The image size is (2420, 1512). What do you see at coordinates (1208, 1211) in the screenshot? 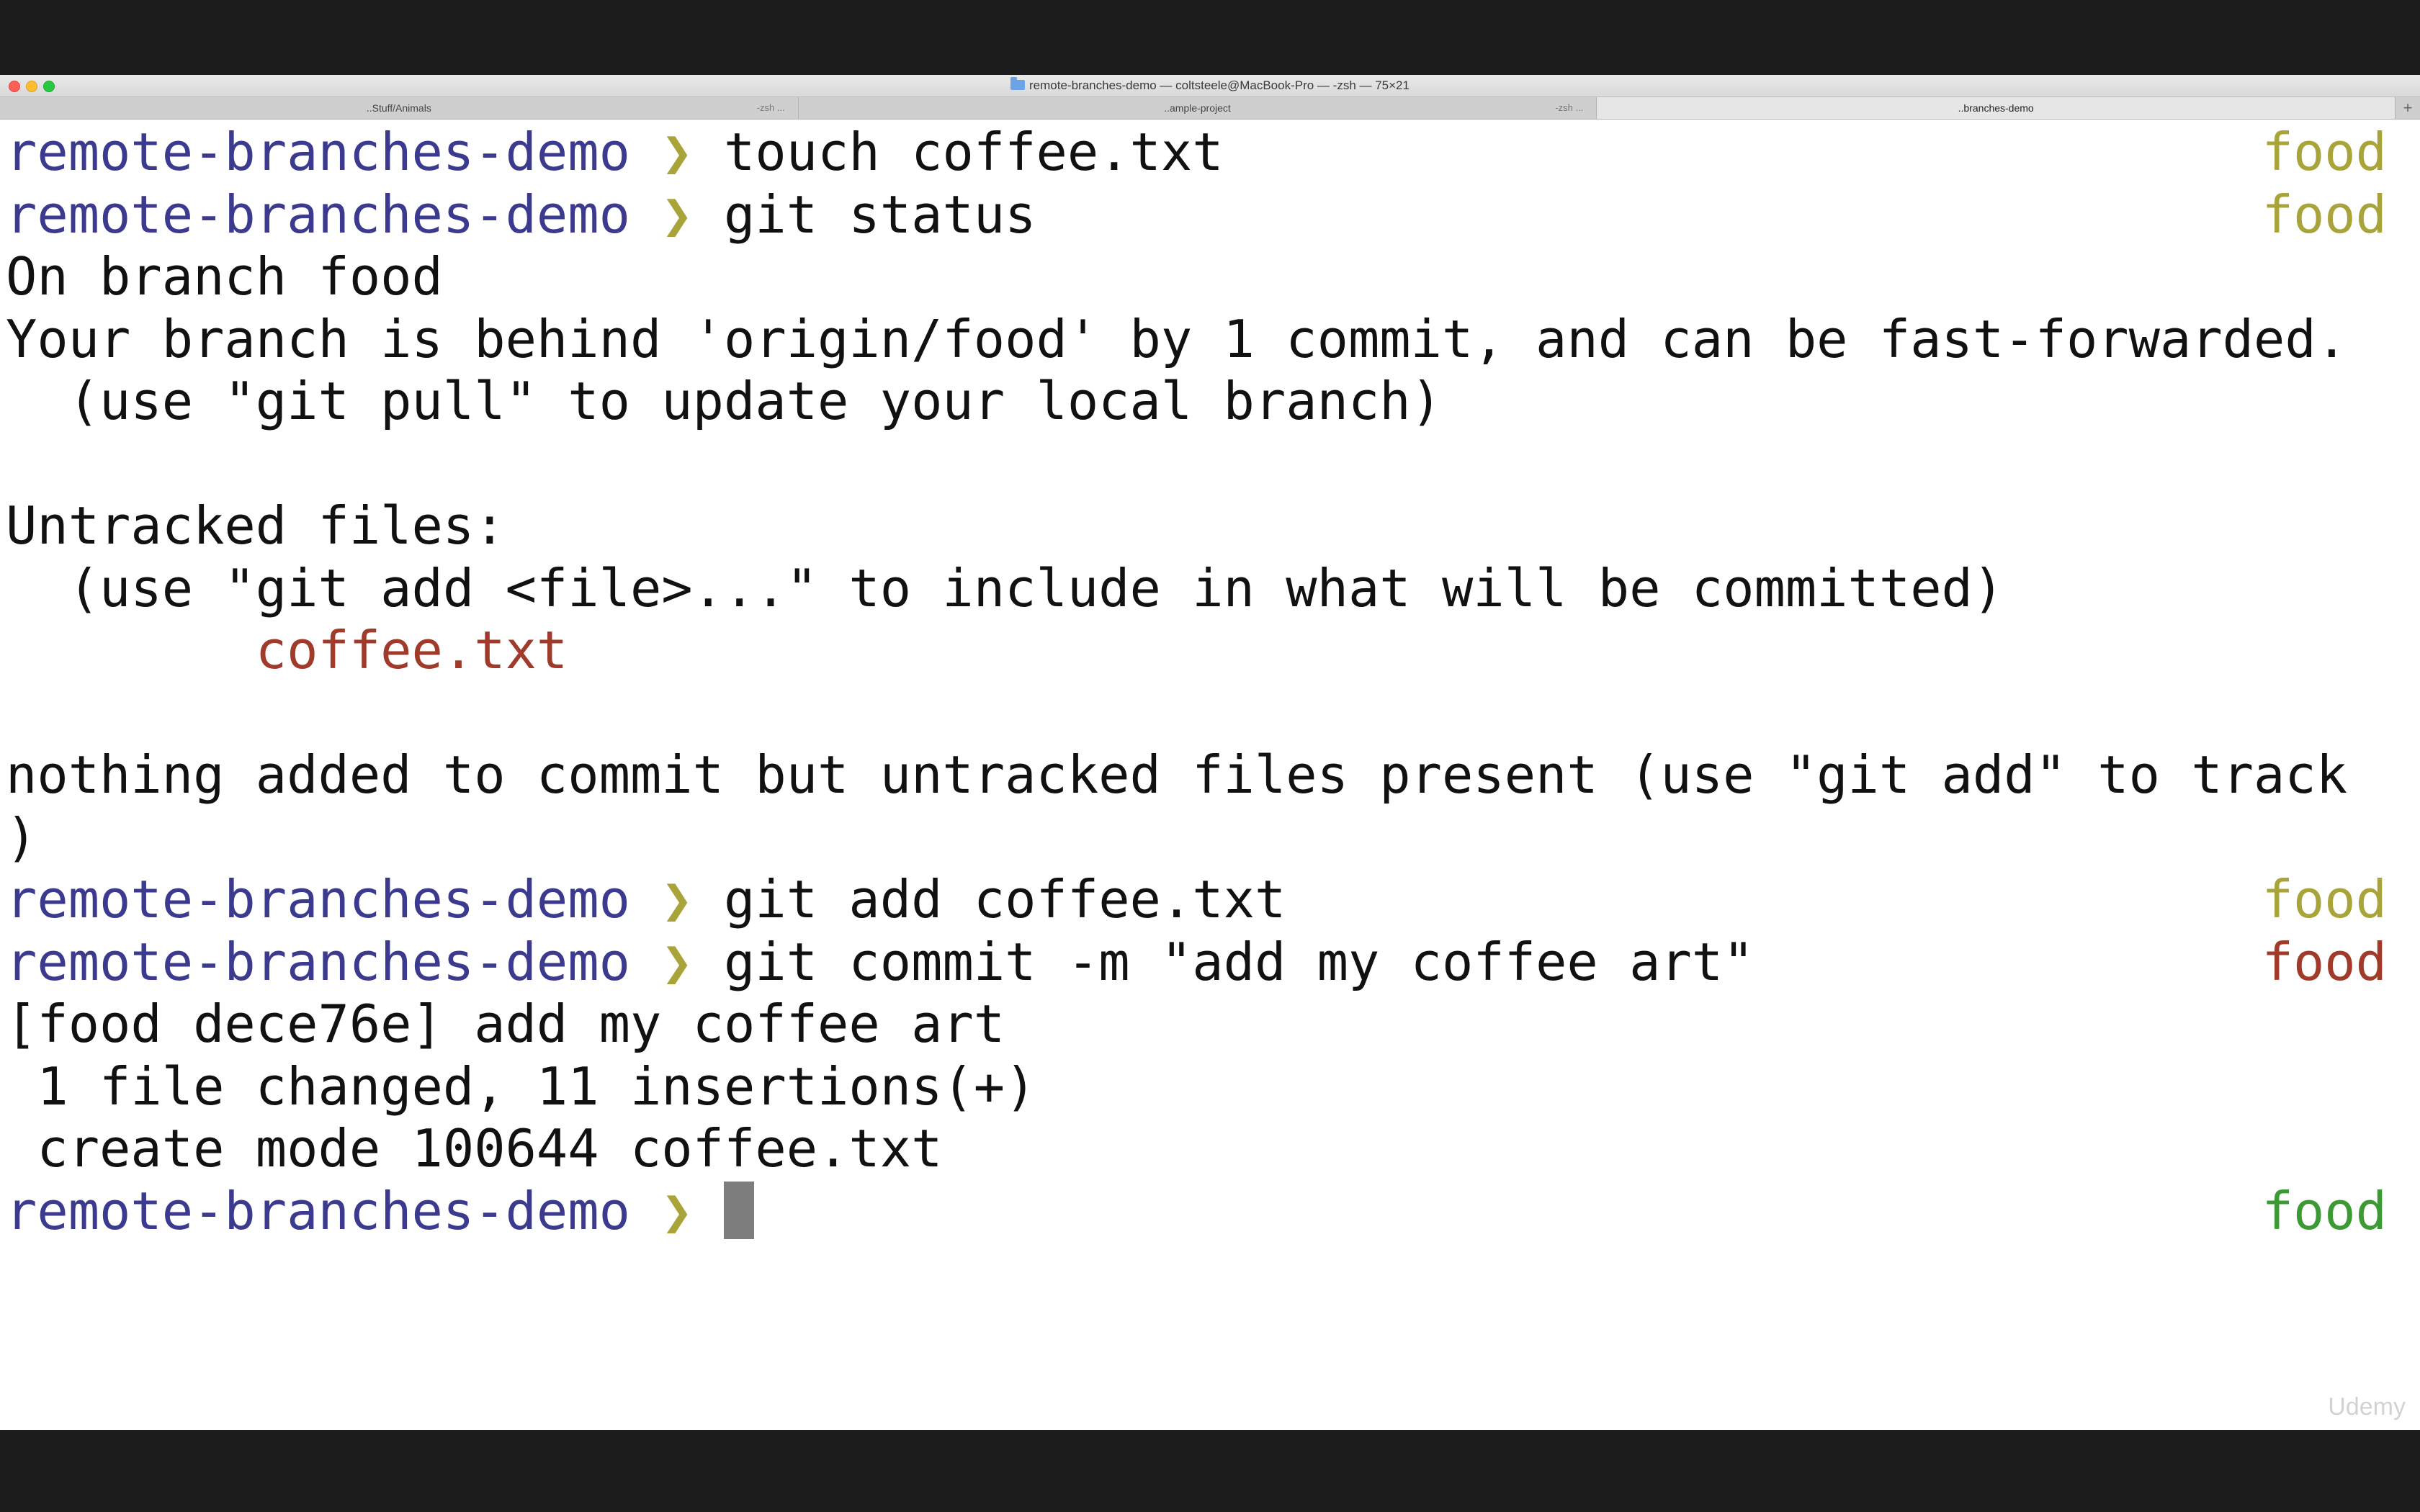
I see `prompt-line-current: remote-branches-demo ❯ food` at bounding box center [1208, 1211].